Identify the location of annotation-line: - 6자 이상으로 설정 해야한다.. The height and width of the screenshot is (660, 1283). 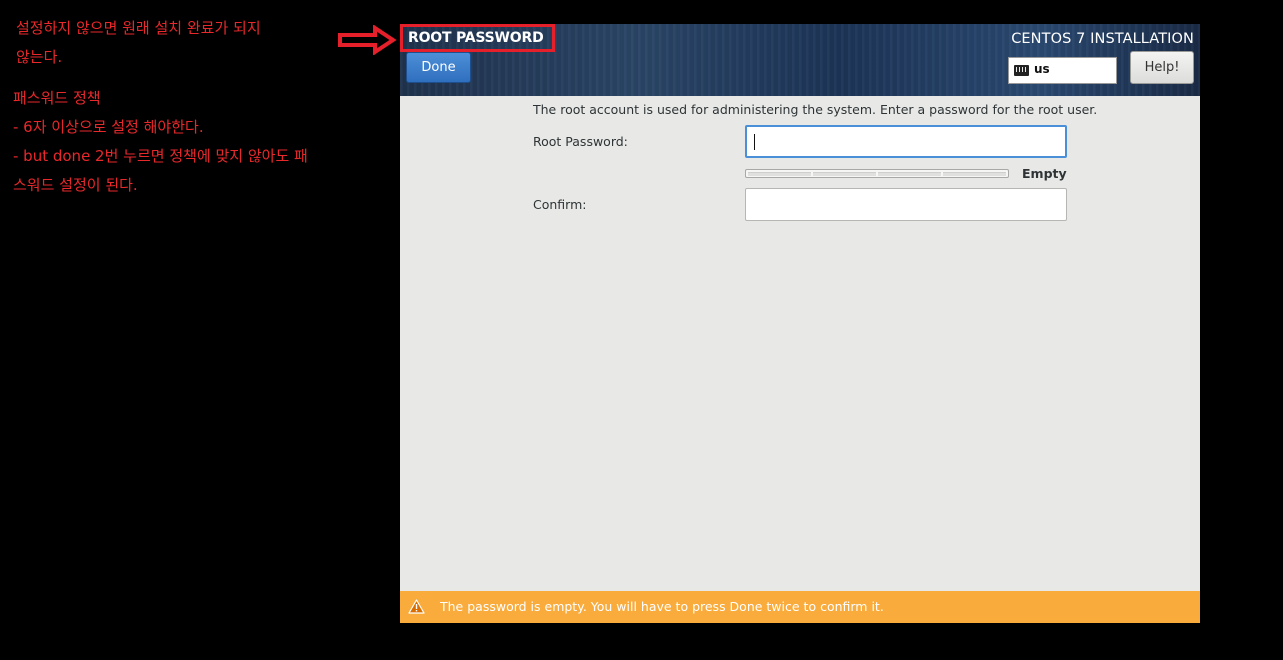
(108, 127).